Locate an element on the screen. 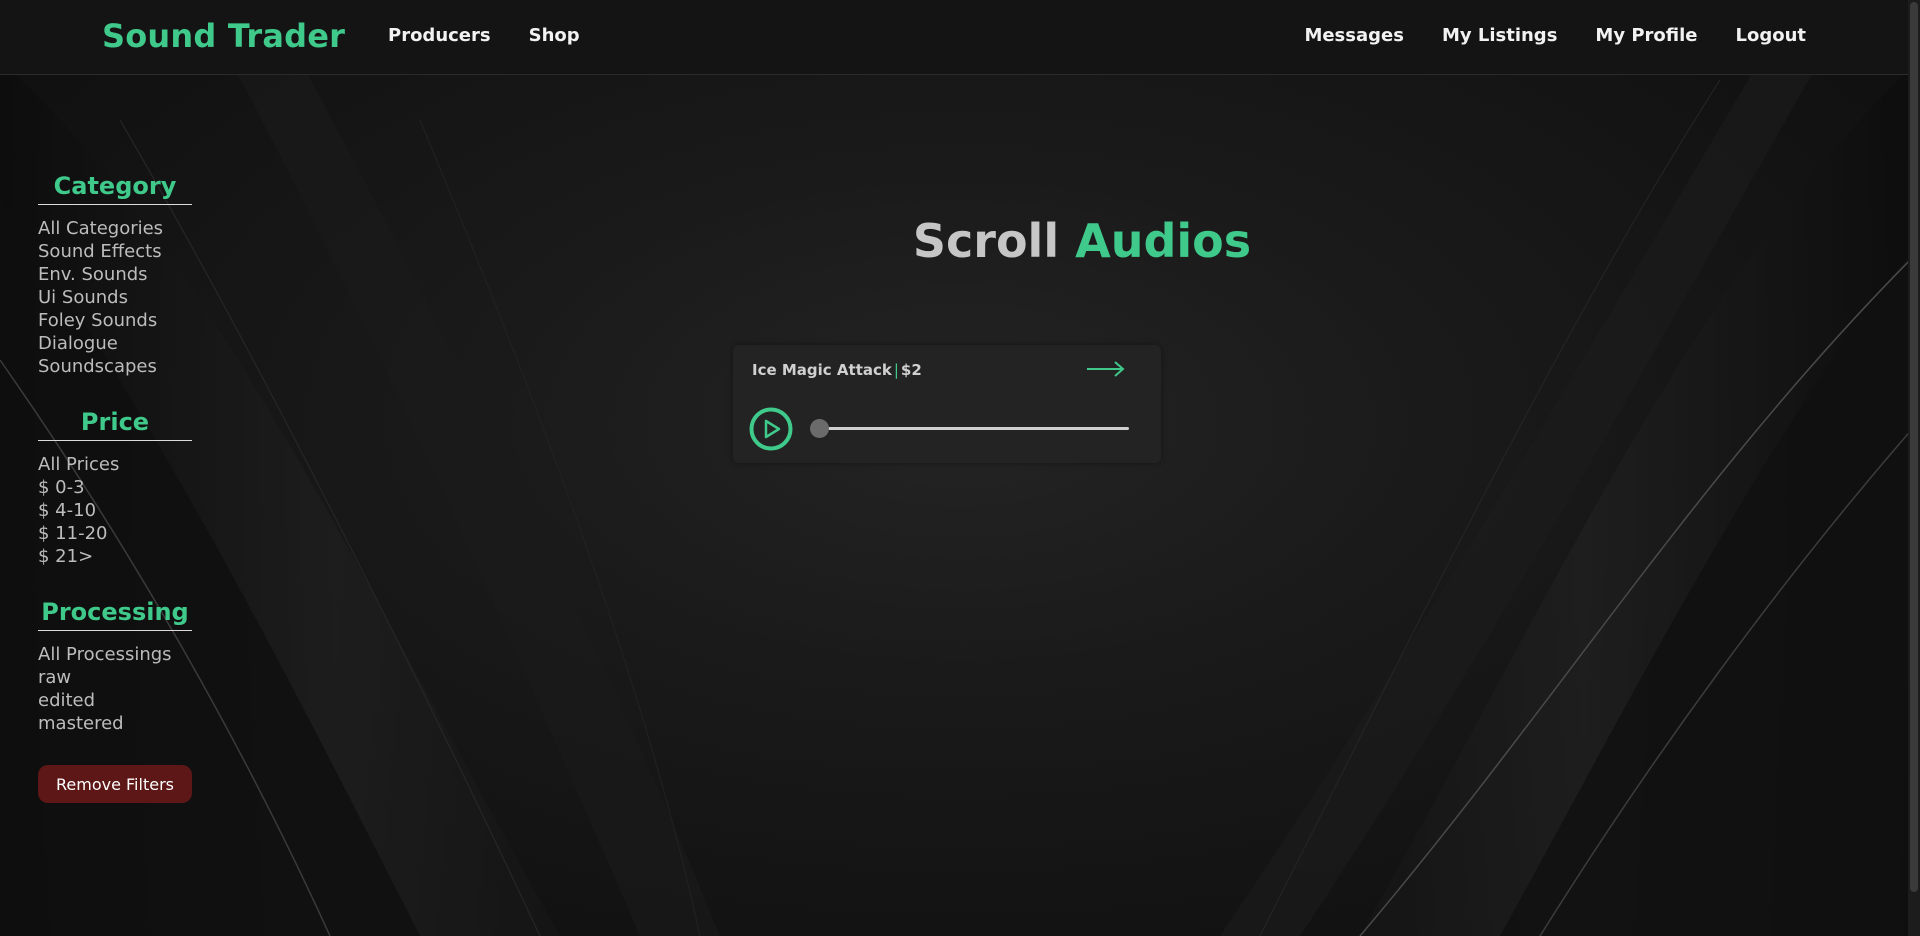  filter-processing-raw: raw is located at coordinates (115, 677).